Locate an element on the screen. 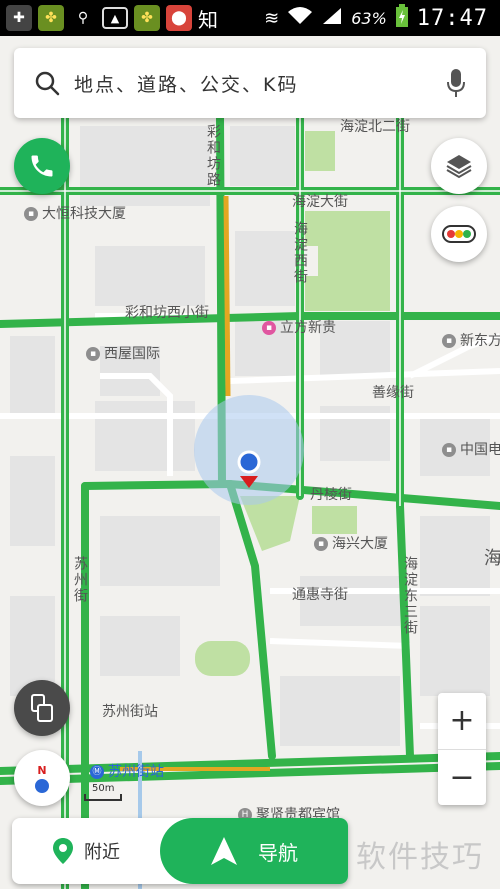 This screenshot has height=889, width=500. road-label: 海淀大街 is located at coordinates (320, 202).